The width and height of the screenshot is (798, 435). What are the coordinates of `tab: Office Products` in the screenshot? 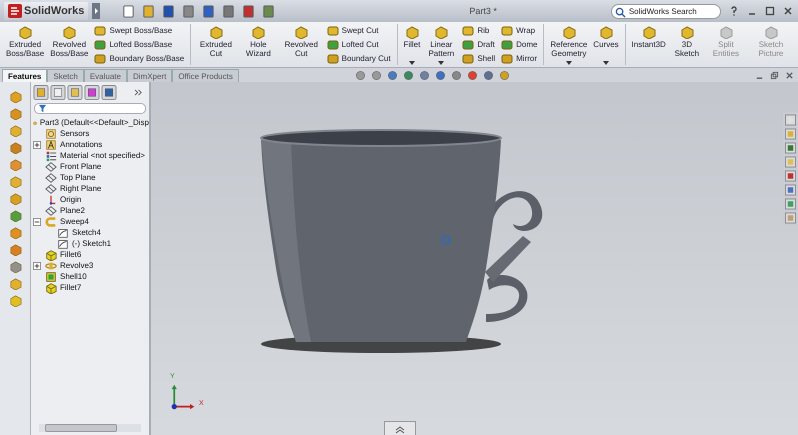 It's located at (205, 75).